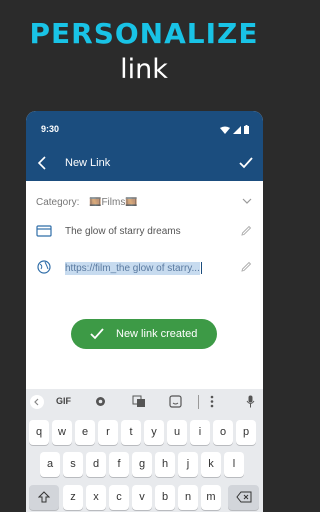 Image resolution: width=320 pixels, height=512 pixels. I want to click on keyboard-toolbar: GIF, so click(144, 402).